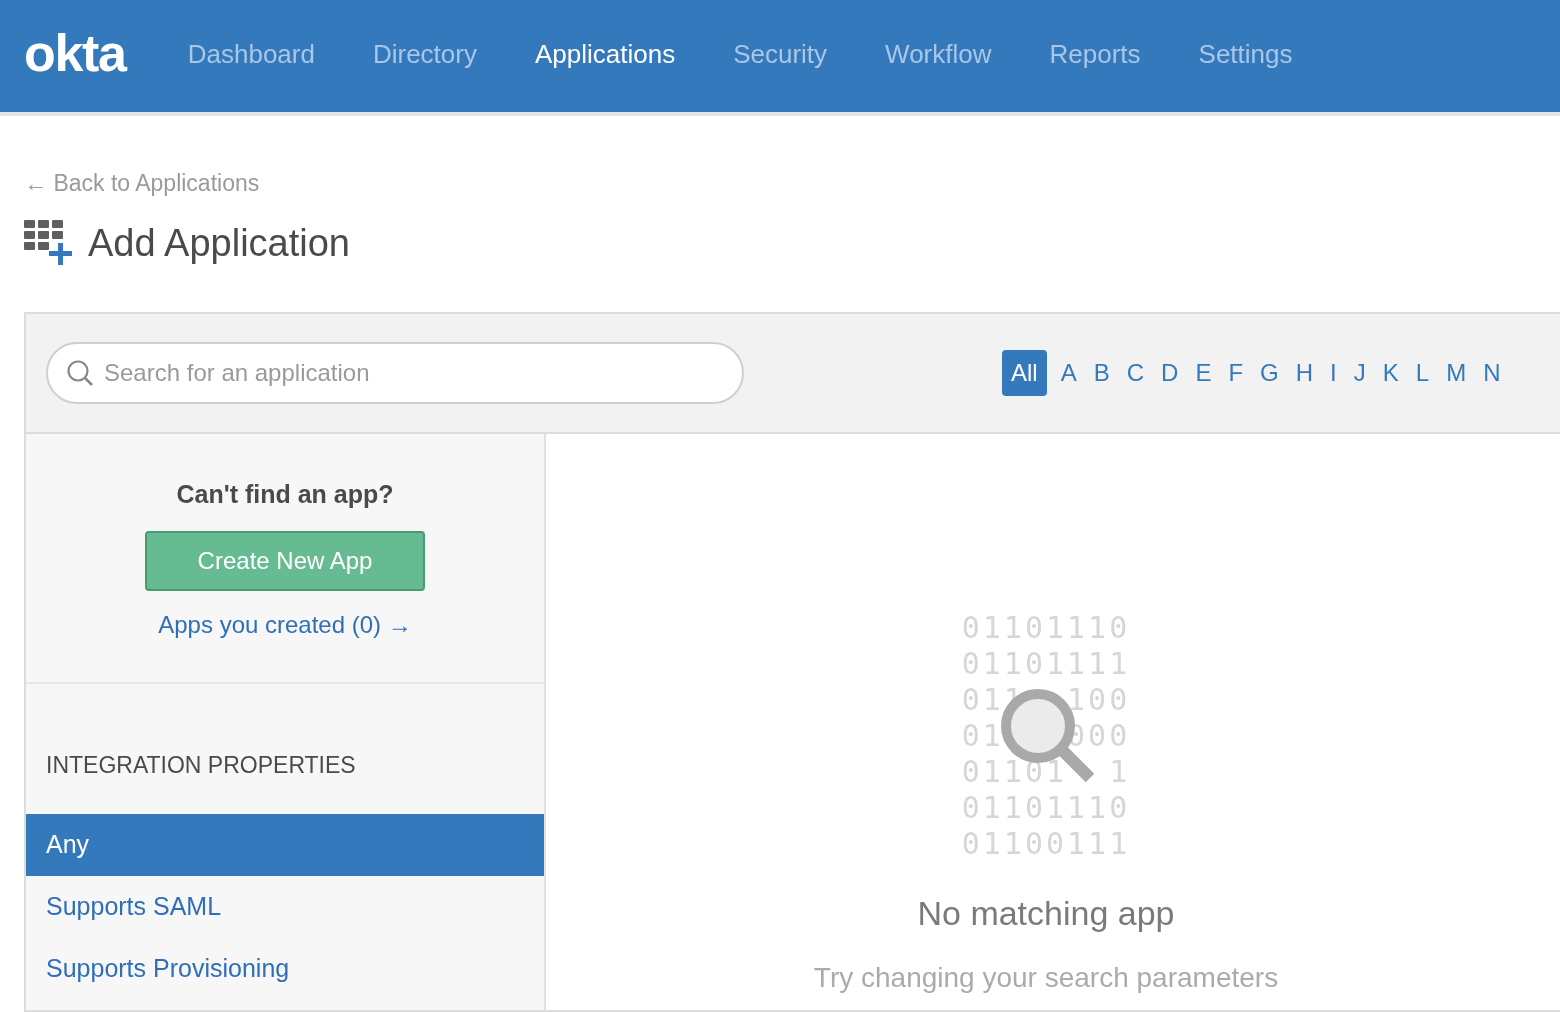 The image size is (1560, 1012). What do you see at coordinates (219, 243) in the screenshot?
I see `page-title: Add Application` at bounding box center [219, 243].